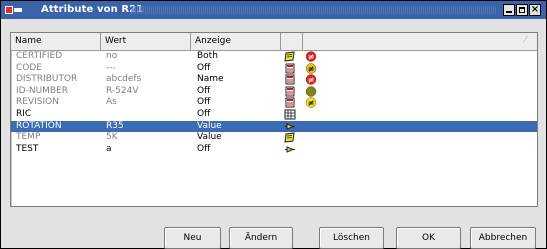  What do you see at coordinates (111, 67) in the screenshot?
I see `cell-wert: ---` at bounding box center [111, 67].